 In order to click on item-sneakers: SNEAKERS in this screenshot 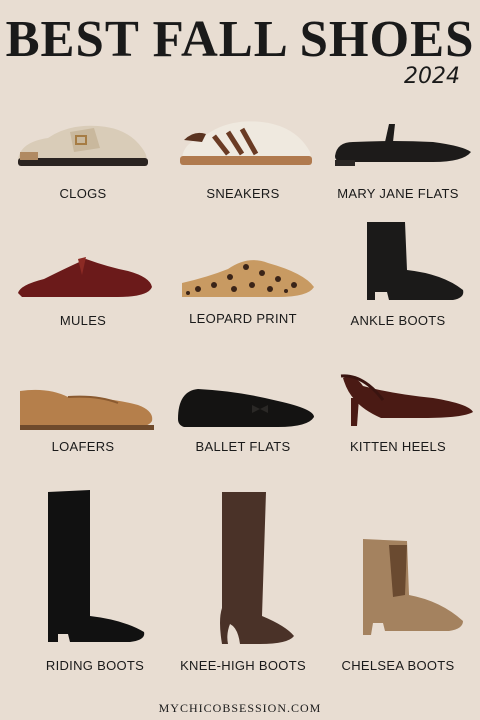, I will do `click(243, 159)`.